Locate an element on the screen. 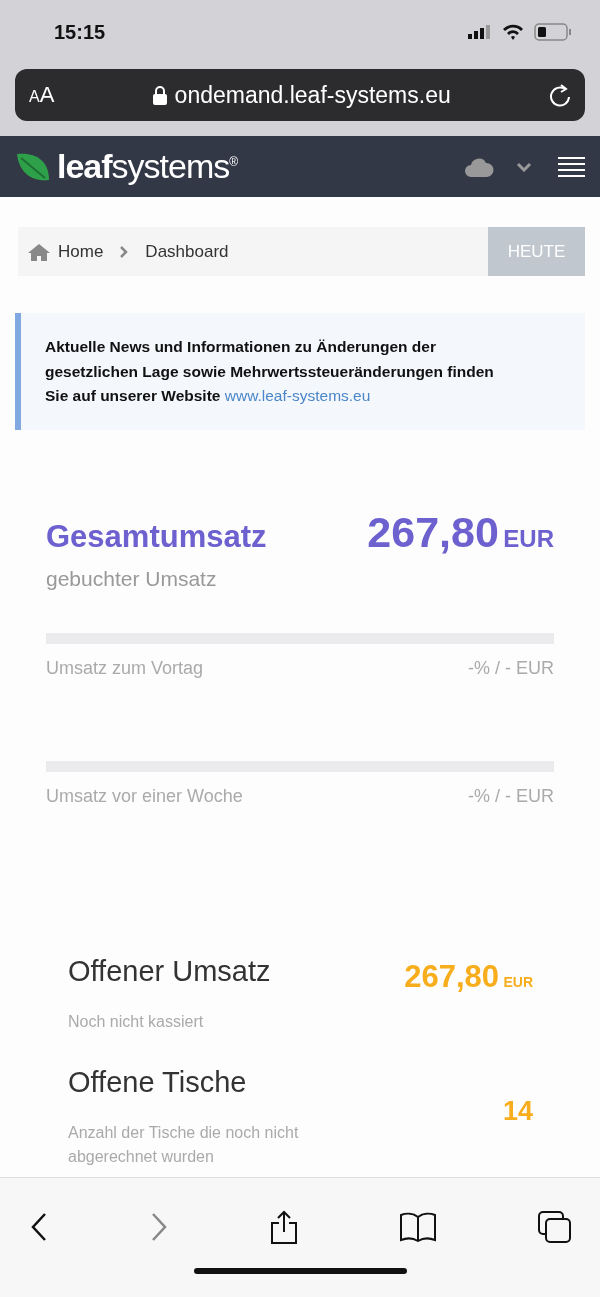  stat-description: Anzahl der Tische die noch nicht abgerechnet wurden is located at coordinates (184, 1145).